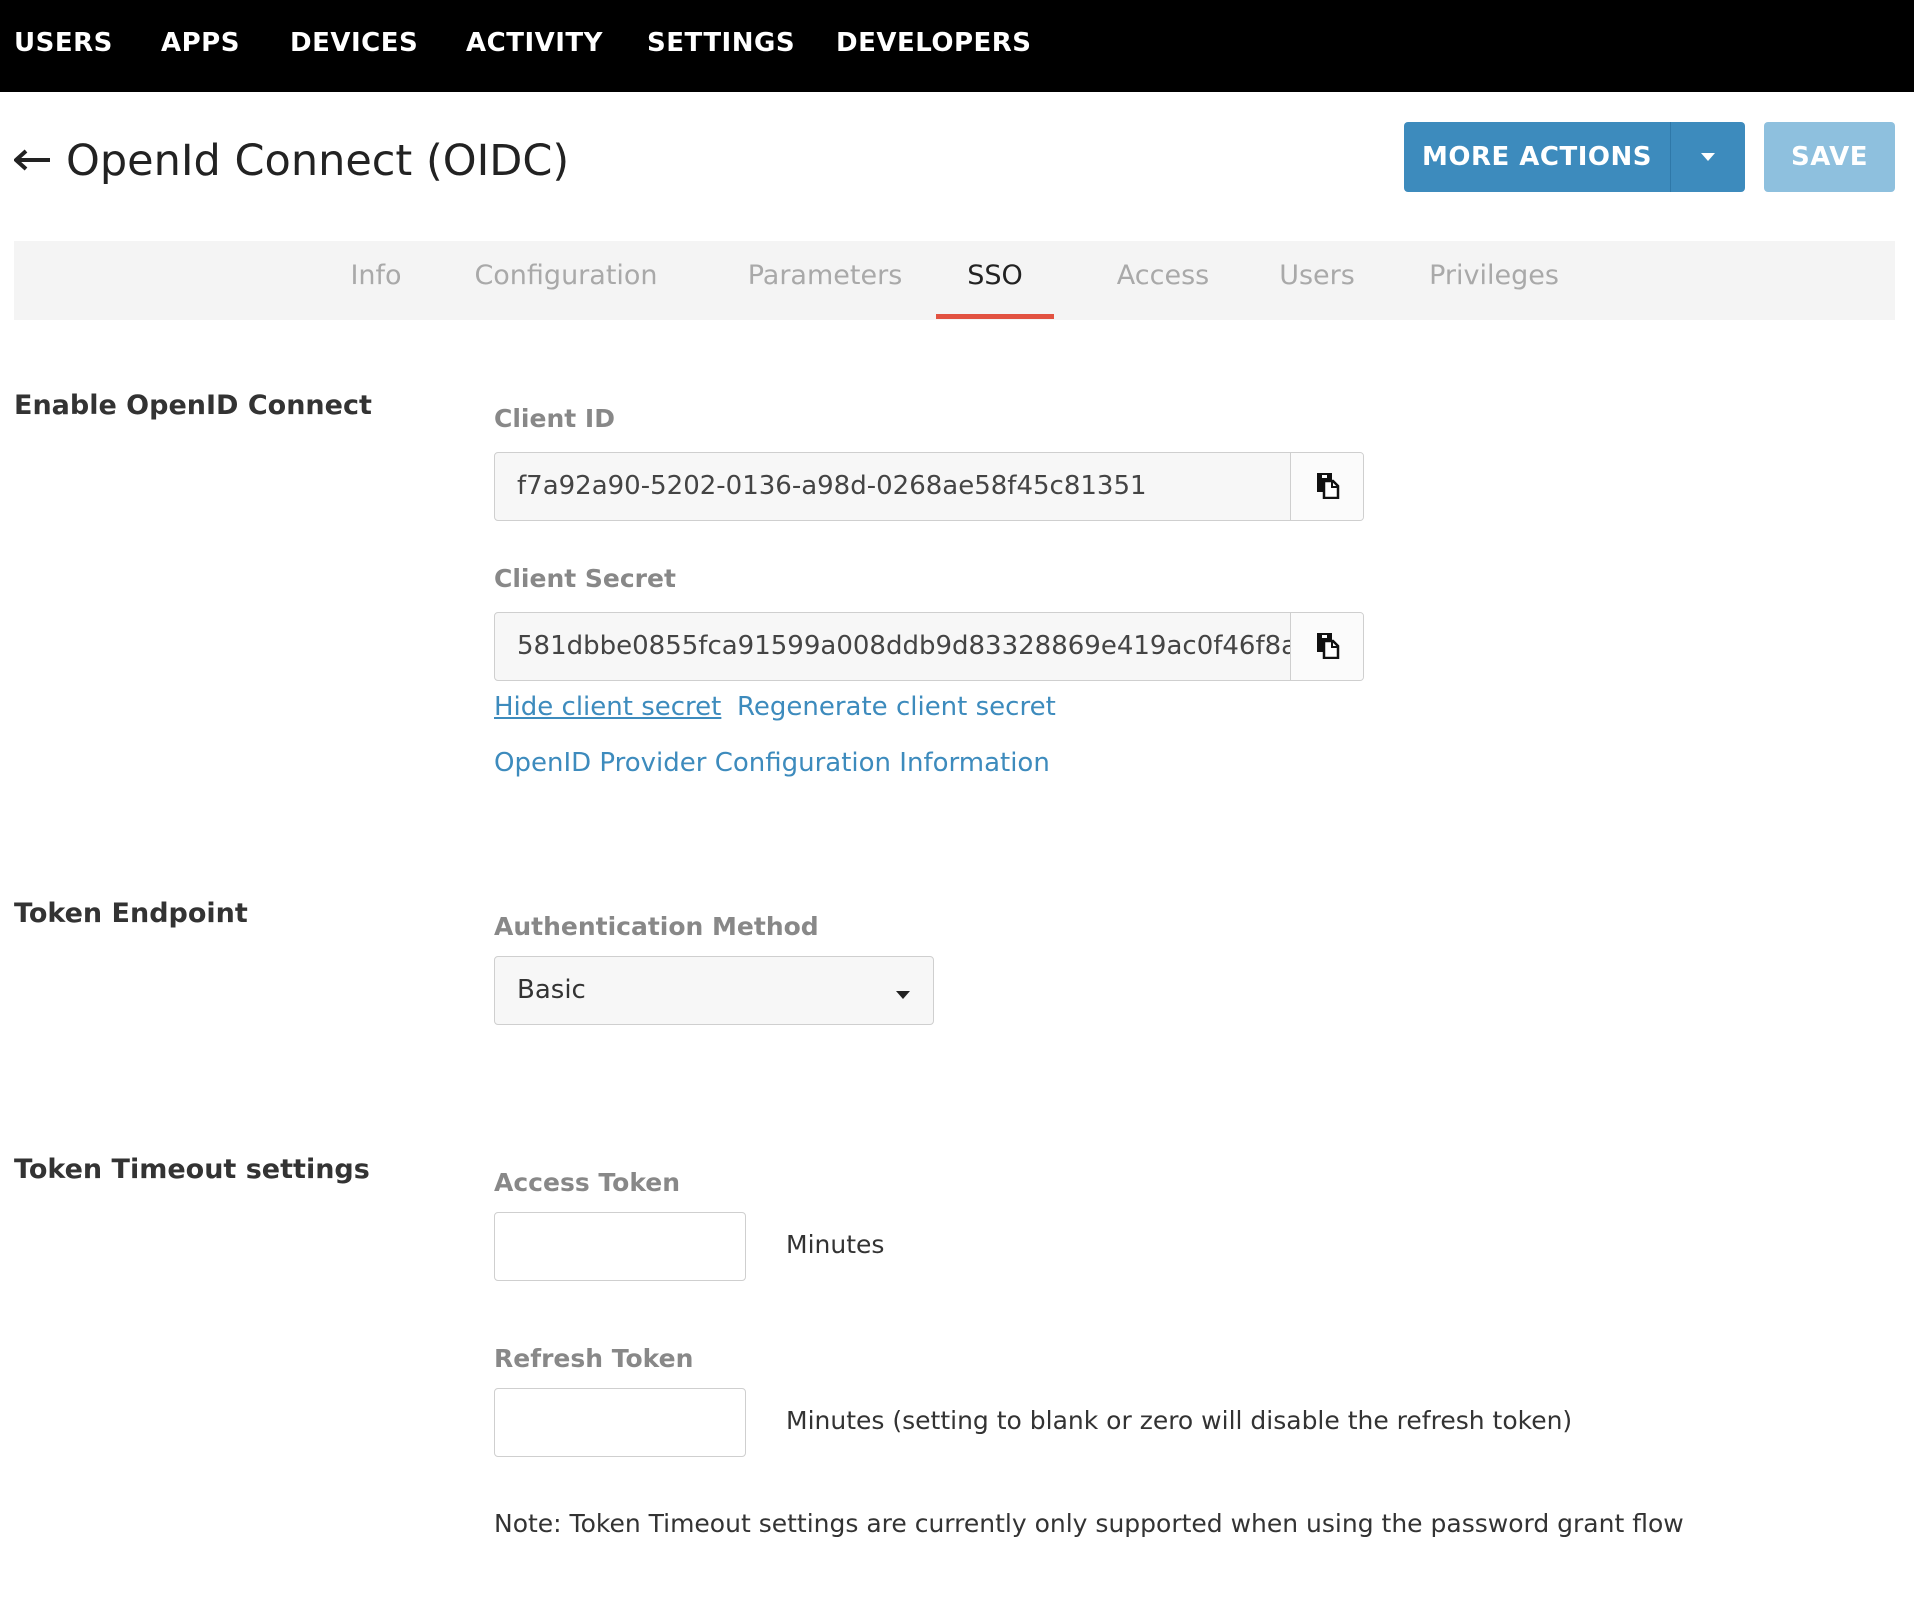  What do you see at coordinates (587, 1182) in the screenshot?
I see `access-token-label: Access Token` at bounding box center [587, 1182].